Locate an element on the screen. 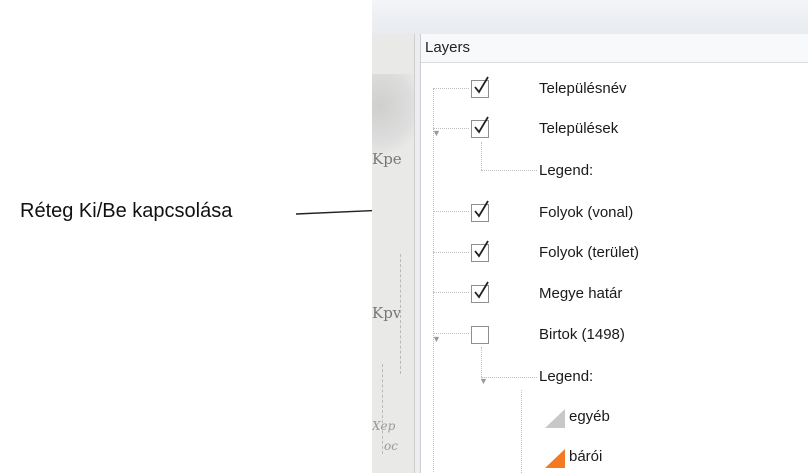 The height and width of the screenshot is (473, 808). layer-item-telepulesek: ▼ Települések is located at coordinates (614, 130).